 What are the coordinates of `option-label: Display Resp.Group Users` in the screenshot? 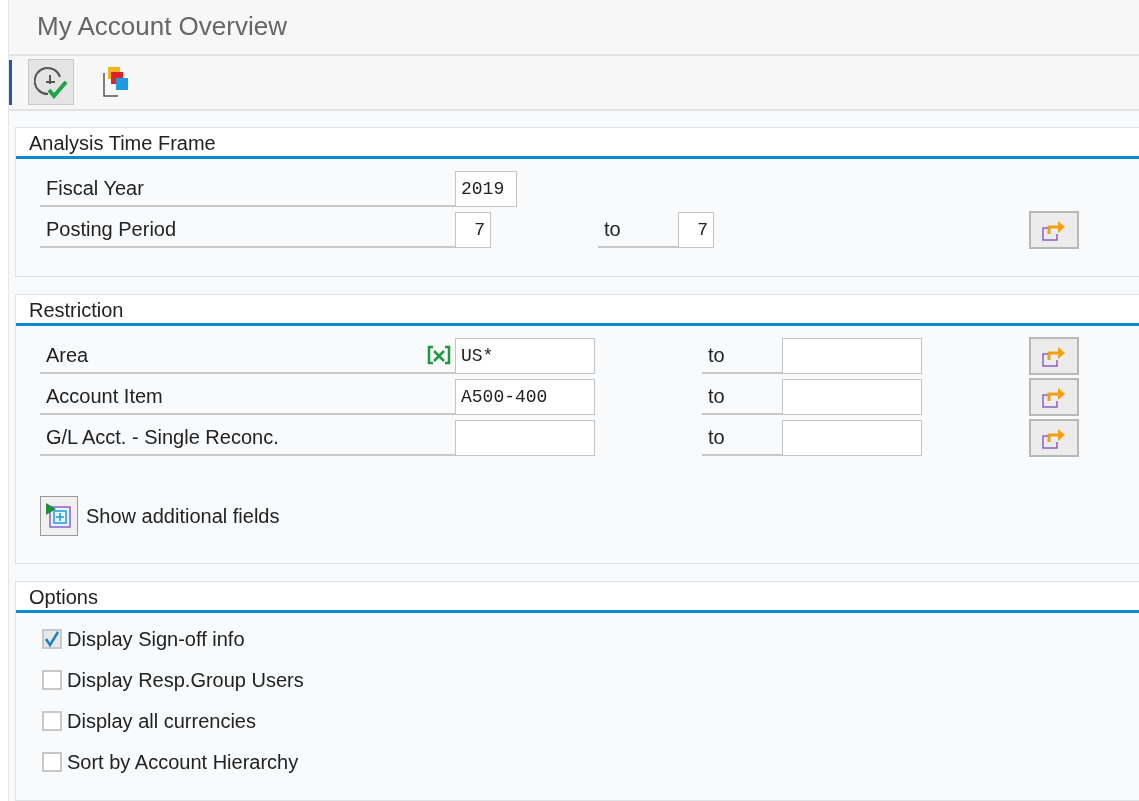 It's located at (185, 680).